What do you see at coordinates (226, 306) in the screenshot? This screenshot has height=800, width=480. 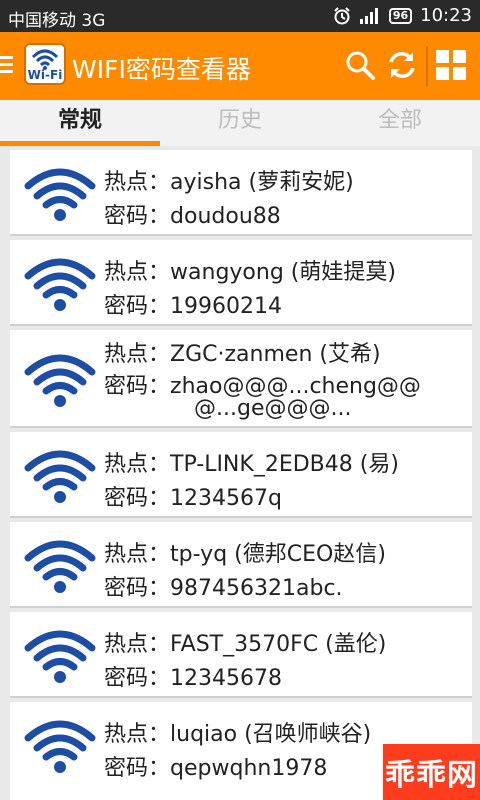 I see `password-value: 19960214` at bounding box center [226, 306].